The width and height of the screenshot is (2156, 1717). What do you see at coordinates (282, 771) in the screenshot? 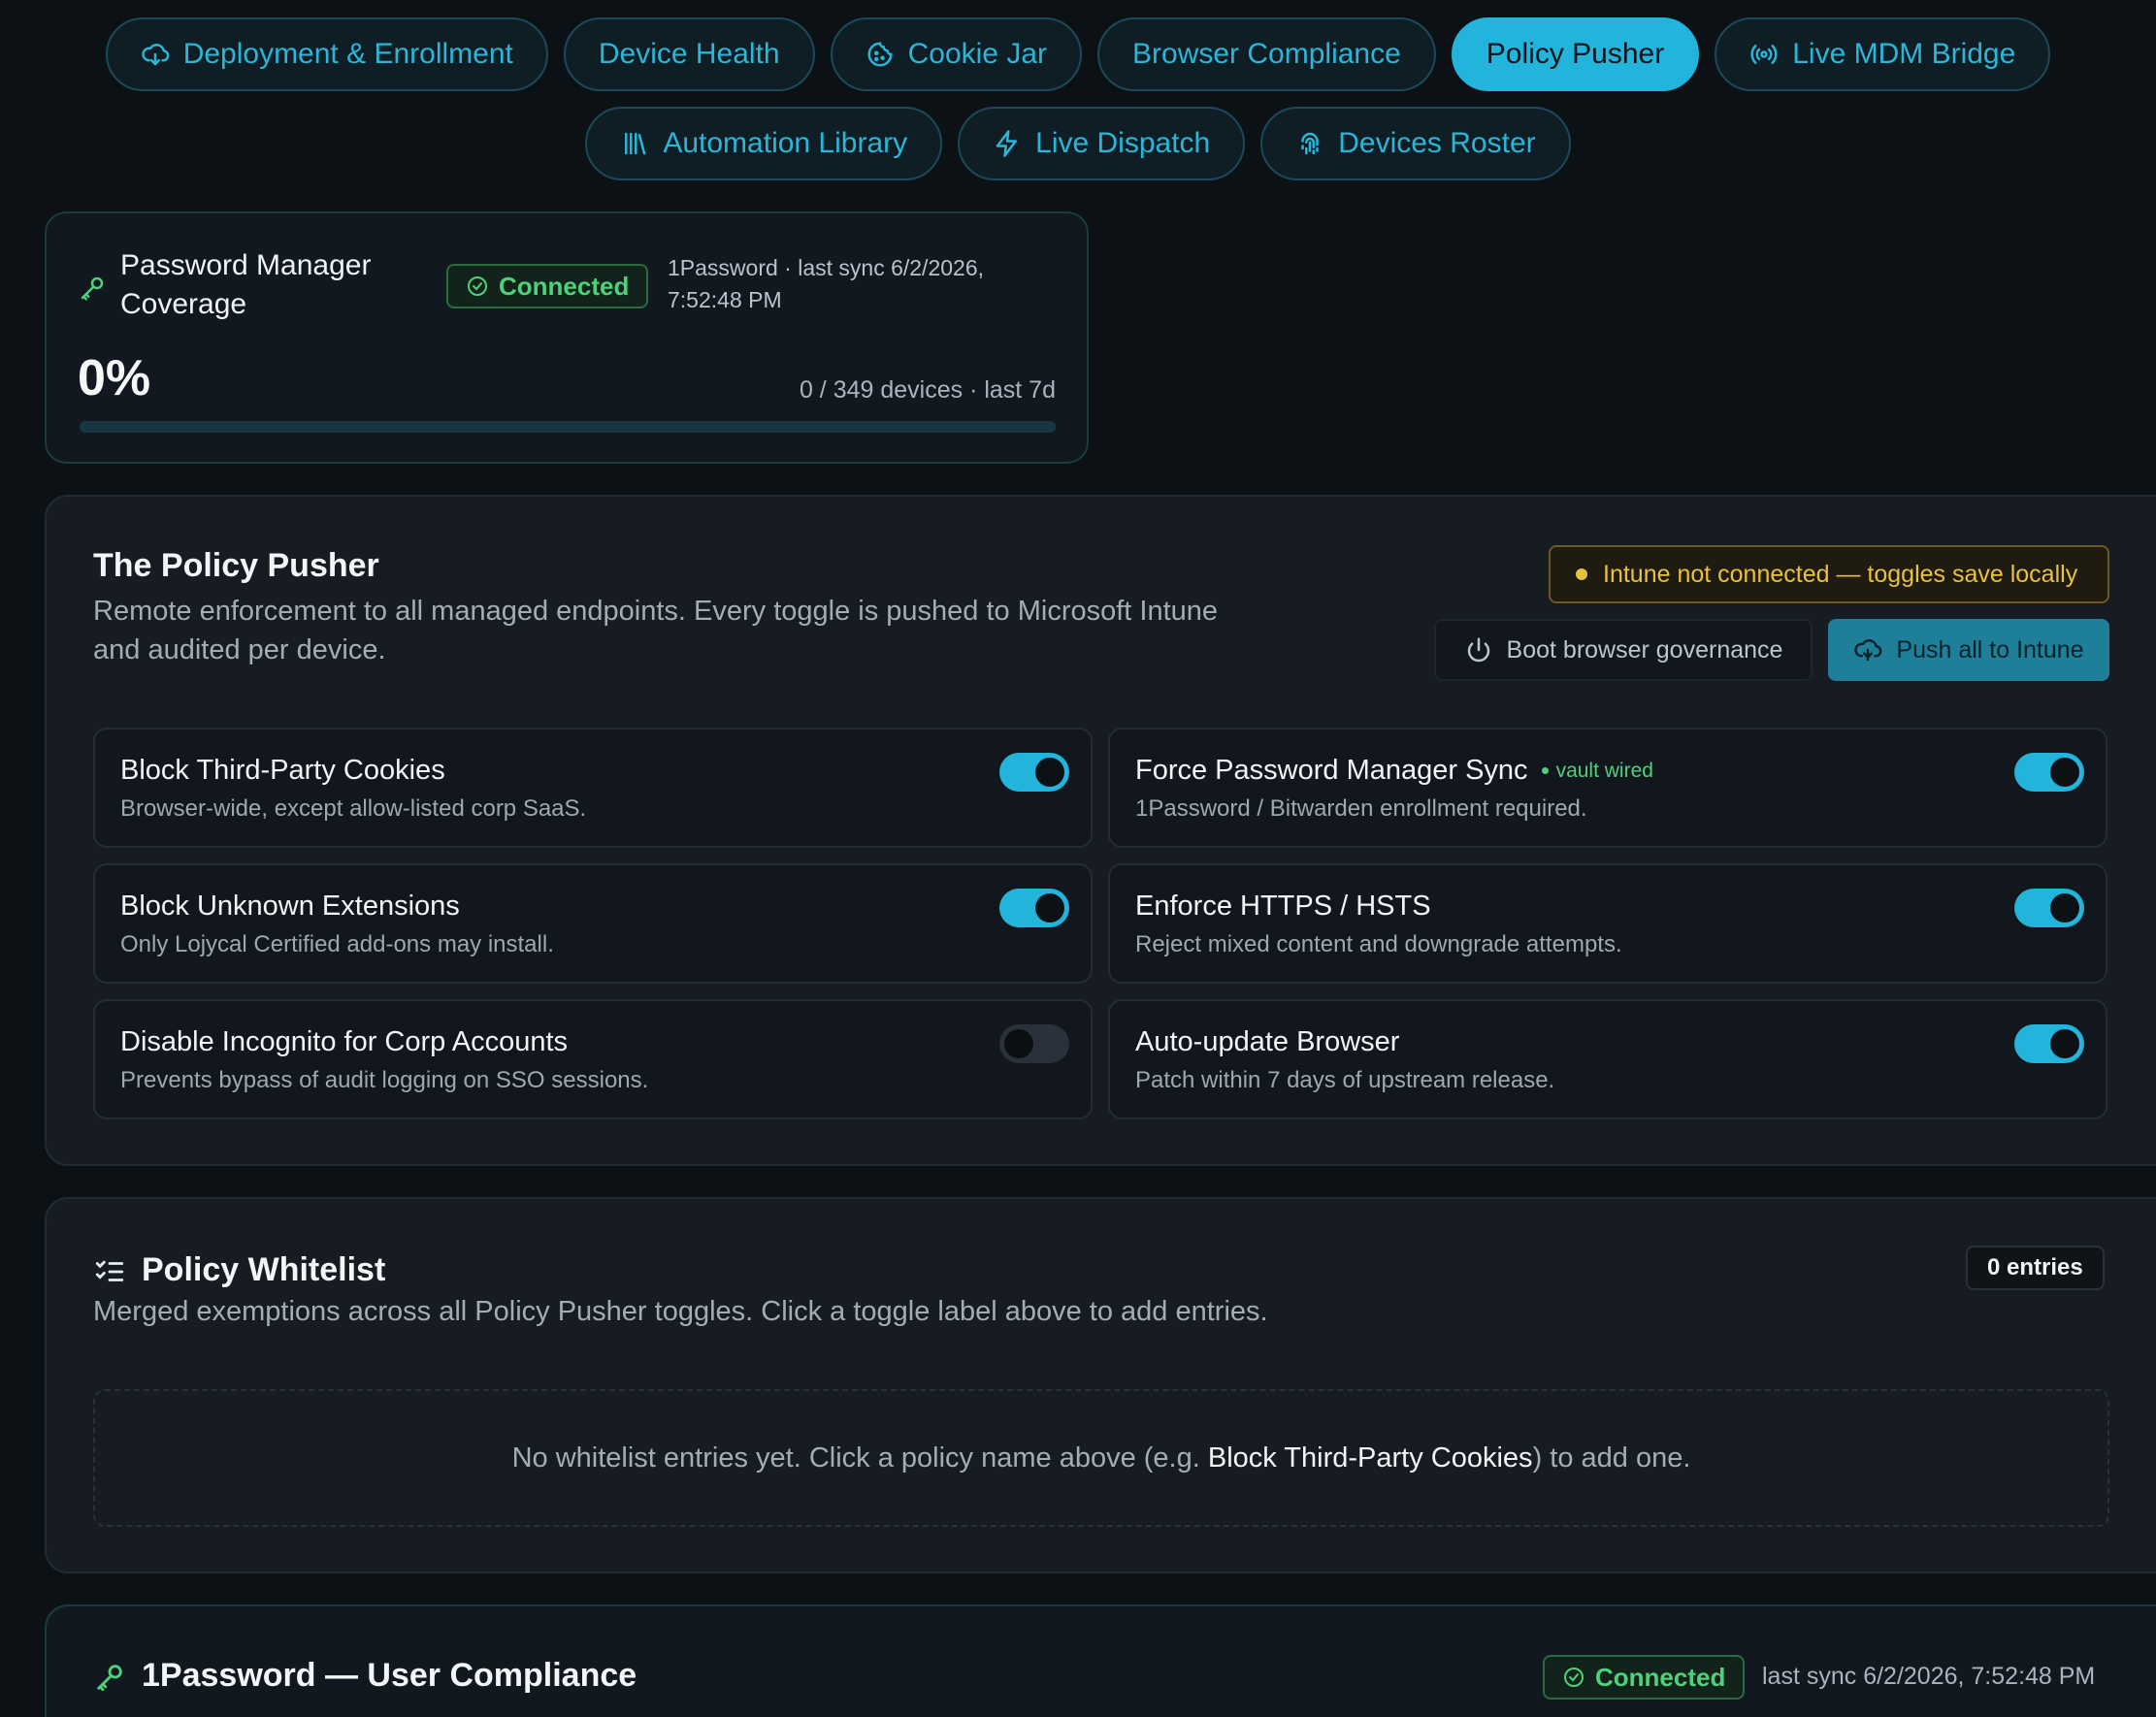
I see `policy-label: Block Third-Party Cookies` at bounding box center [282, 771].